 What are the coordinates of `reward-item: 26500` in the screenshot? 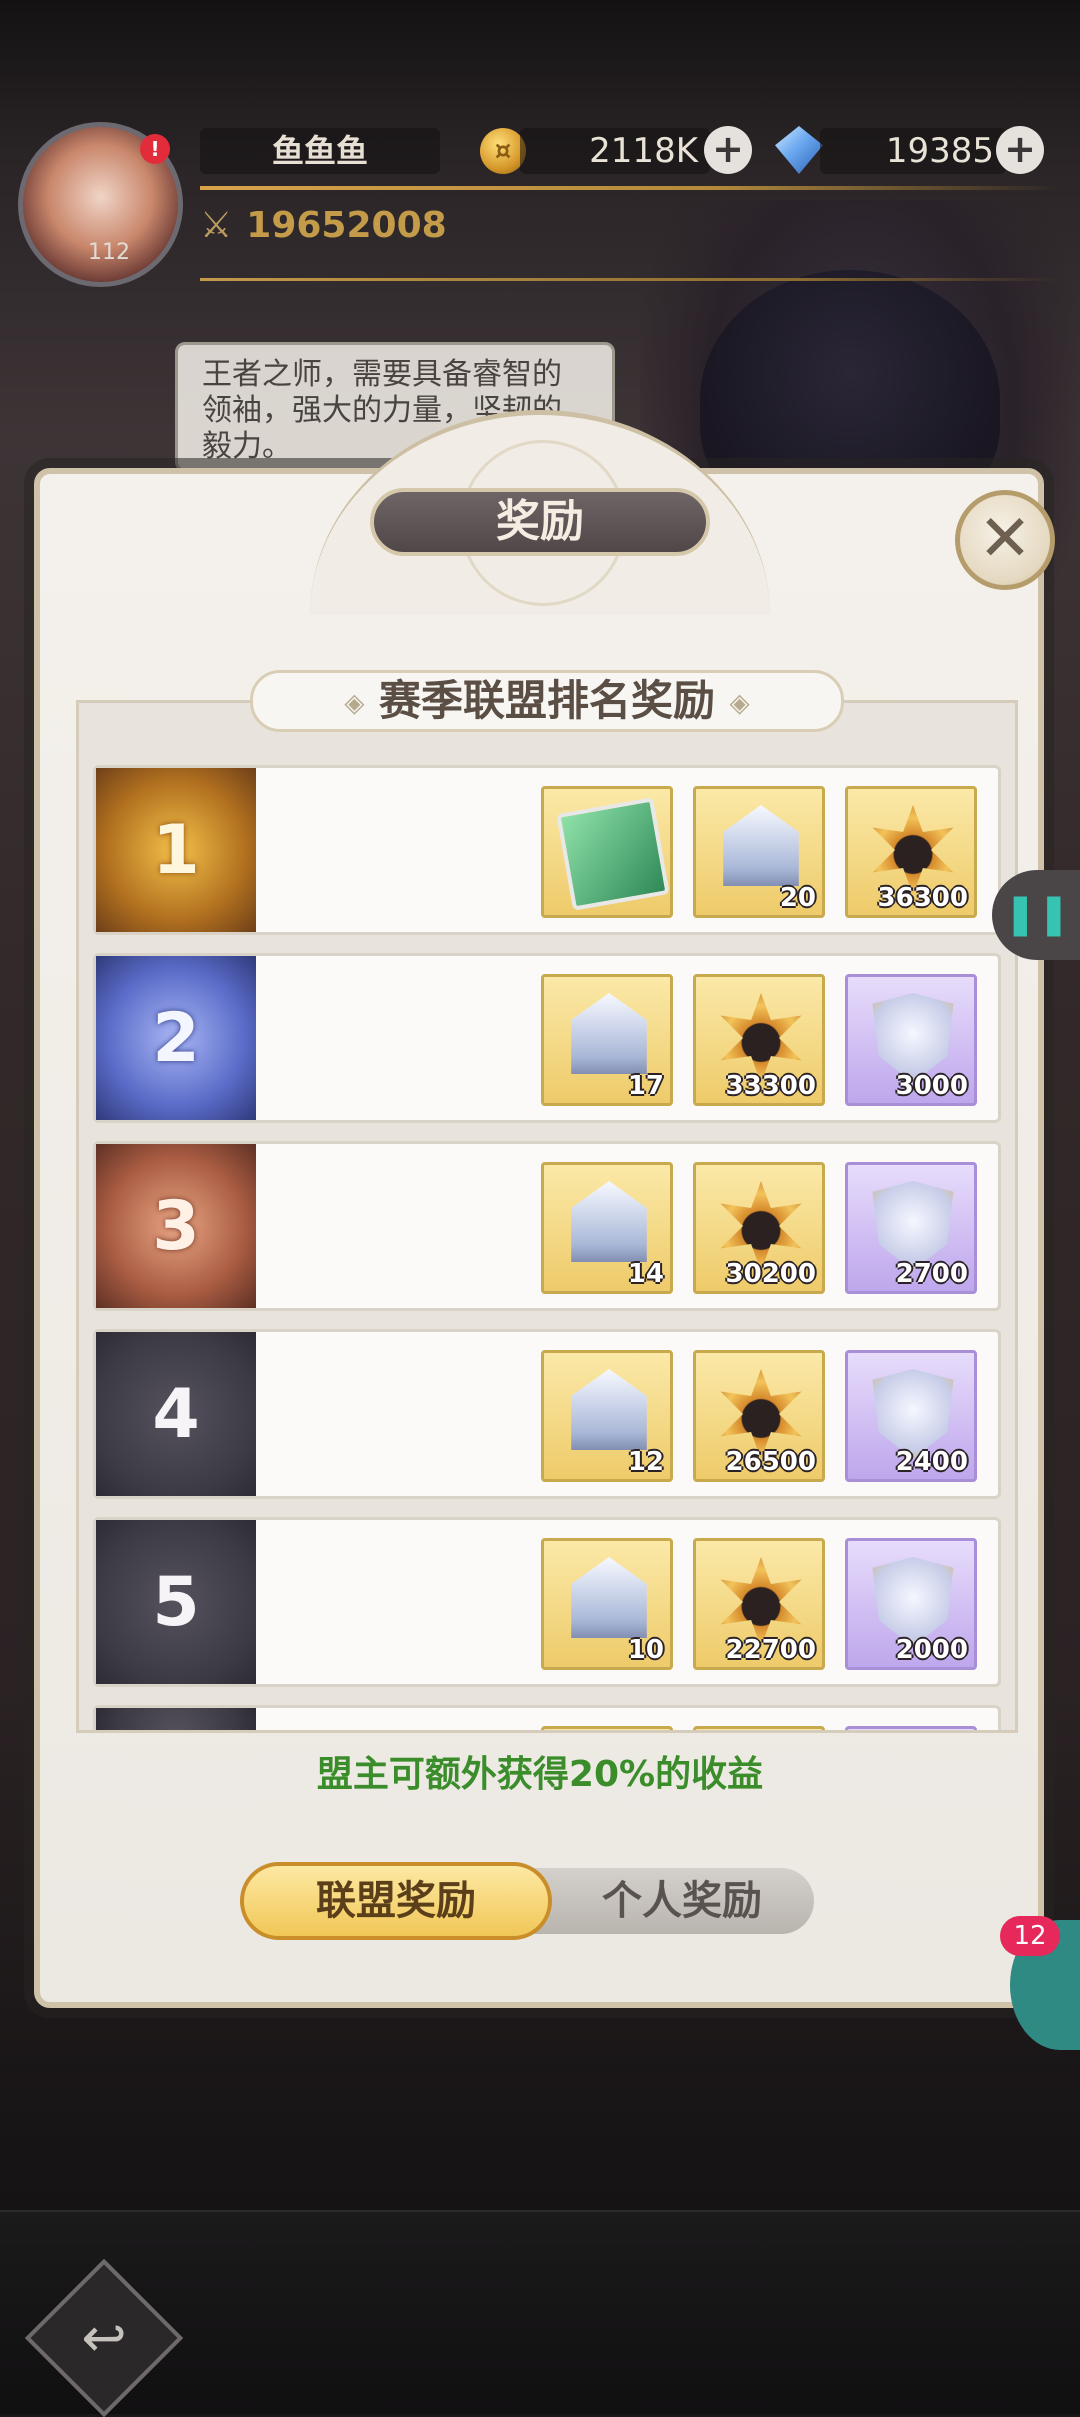 It's located at (759, 1416).